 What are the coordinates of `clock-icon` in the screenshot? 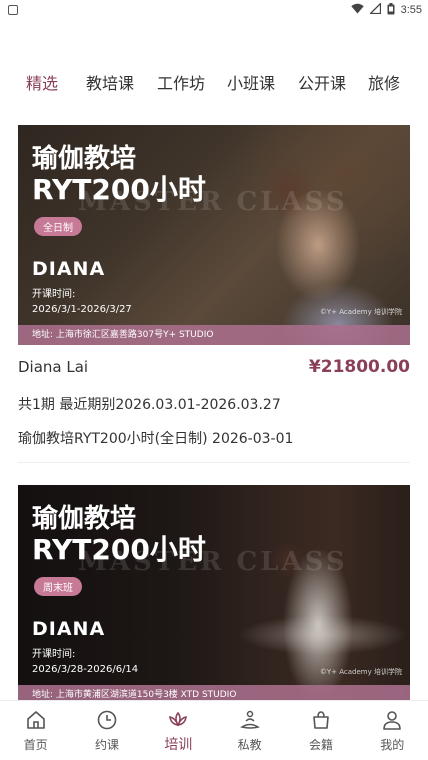 It's located at (107, 720).